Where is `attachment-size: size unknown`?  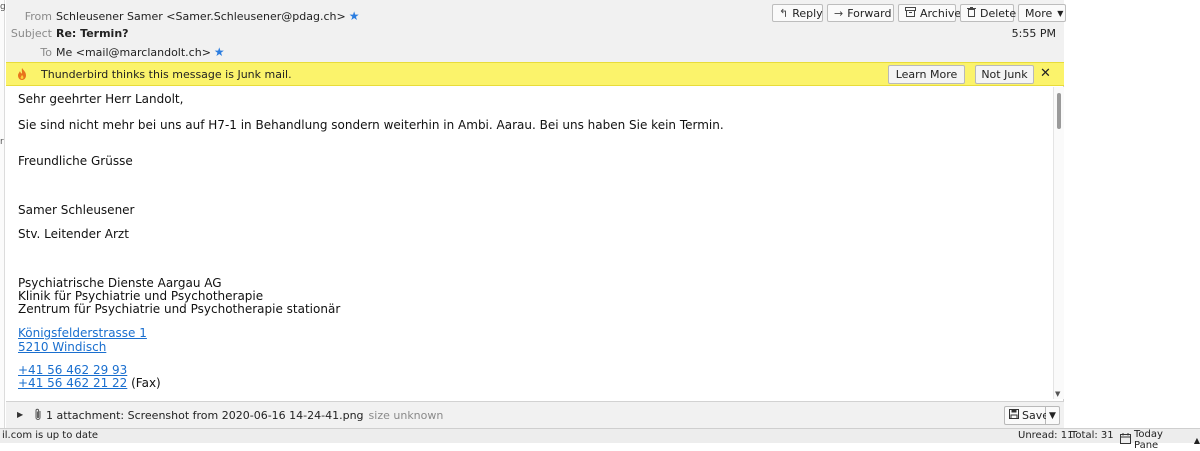
attachment-size: size unknown is located at coordinates (406, 415).